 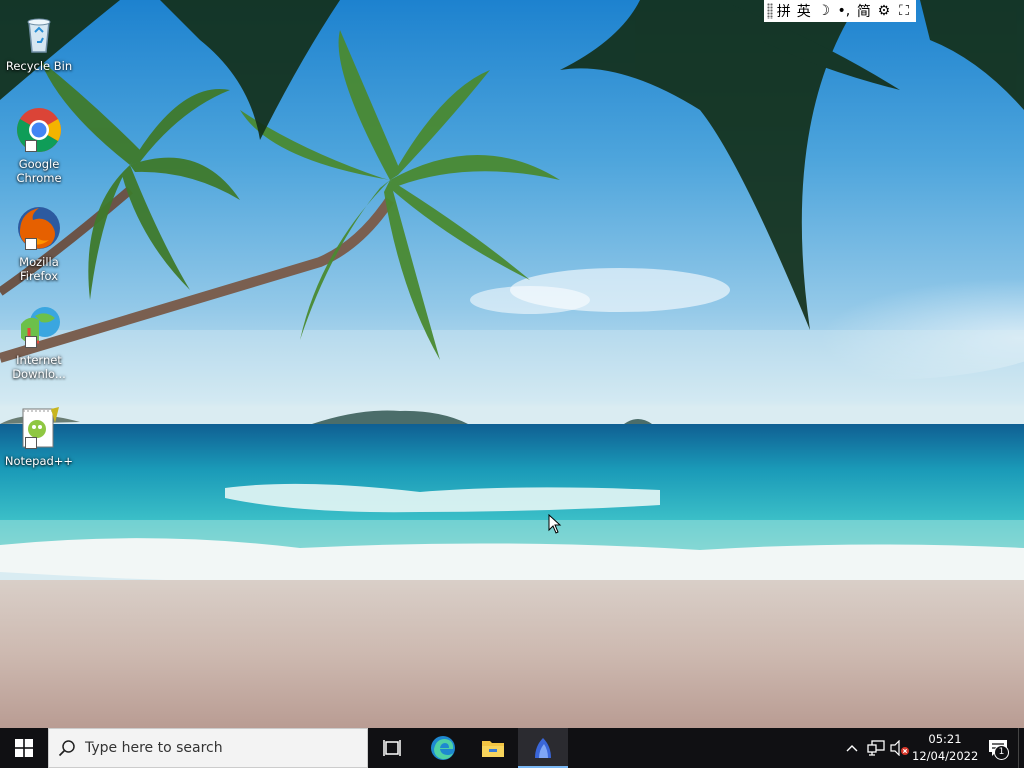 I want to click on search-icon, so click(x=67, y=748).